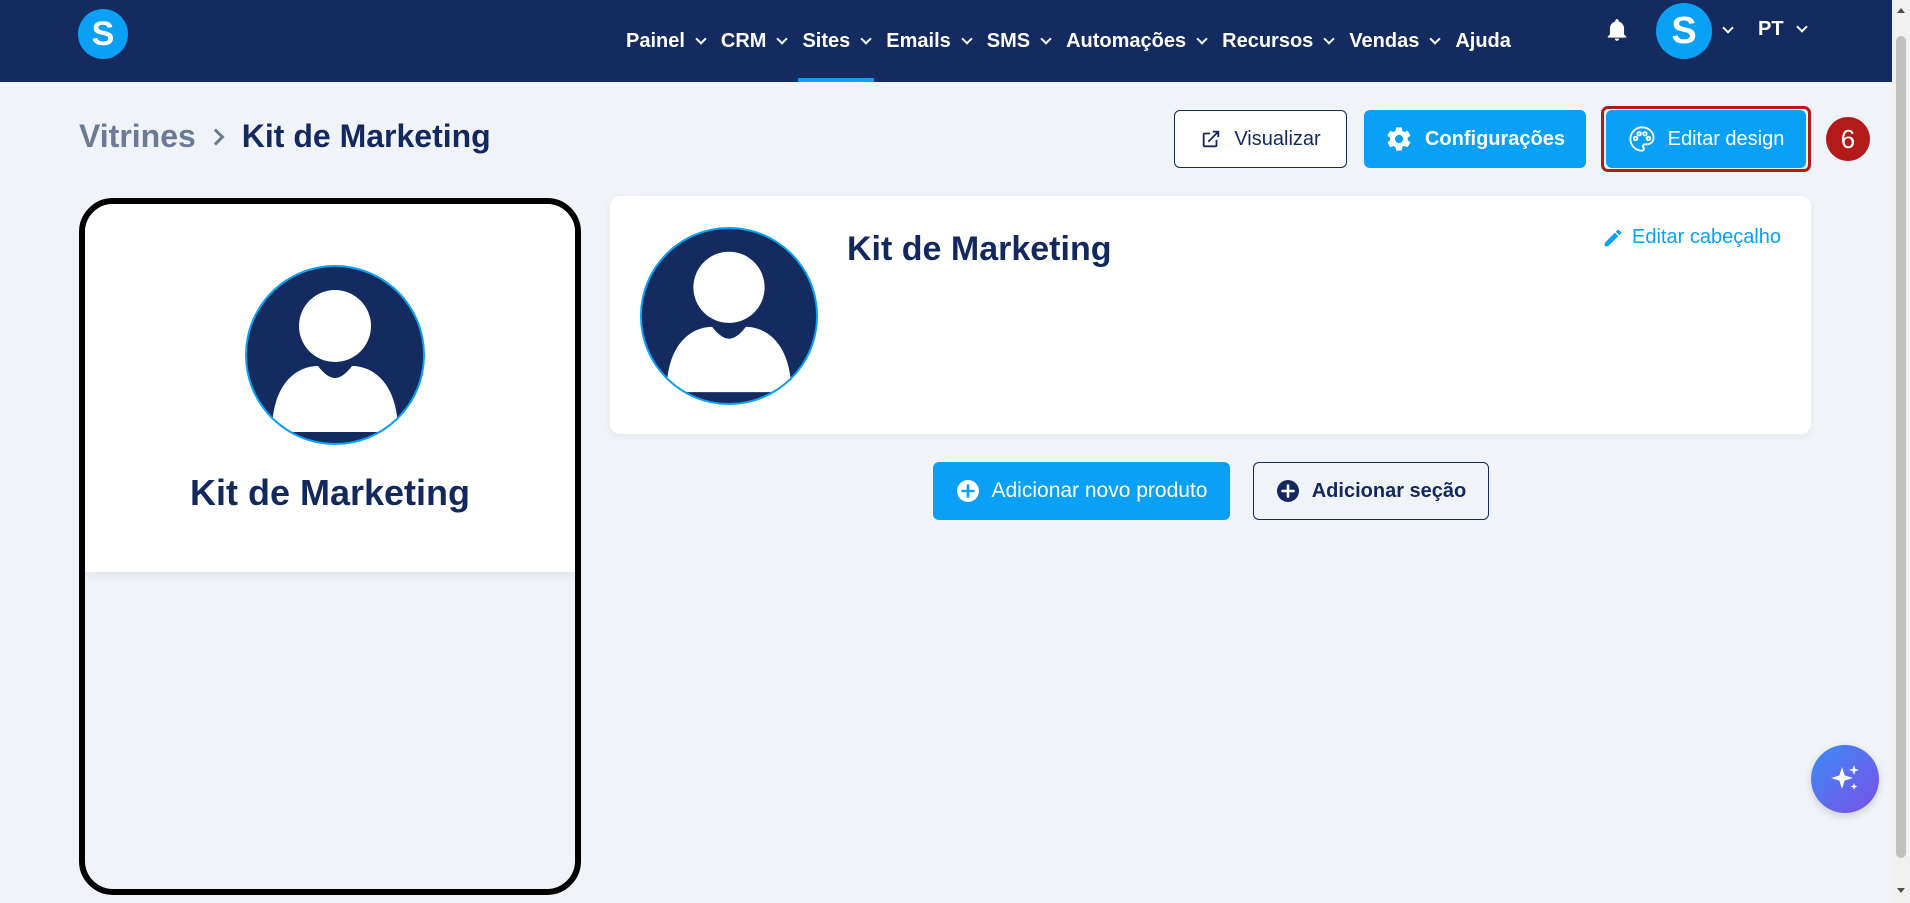 The height and width of the screenshot is (903, 1910). I want to click on external-link-icon, so click(1211, 139).